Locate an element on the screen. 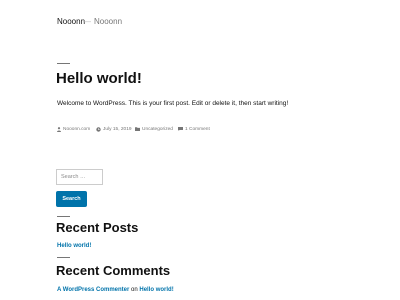 This screenshot has height=300, width=400. comment-author-link: A WordPress Commenter is located at coordinates (93, 290).